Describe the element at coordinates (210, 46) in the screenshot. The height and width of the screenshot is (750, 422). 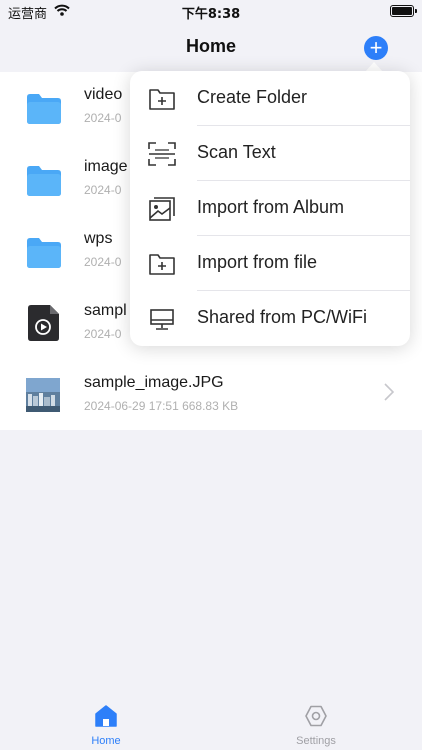
I see `page-title: Home` at that location.